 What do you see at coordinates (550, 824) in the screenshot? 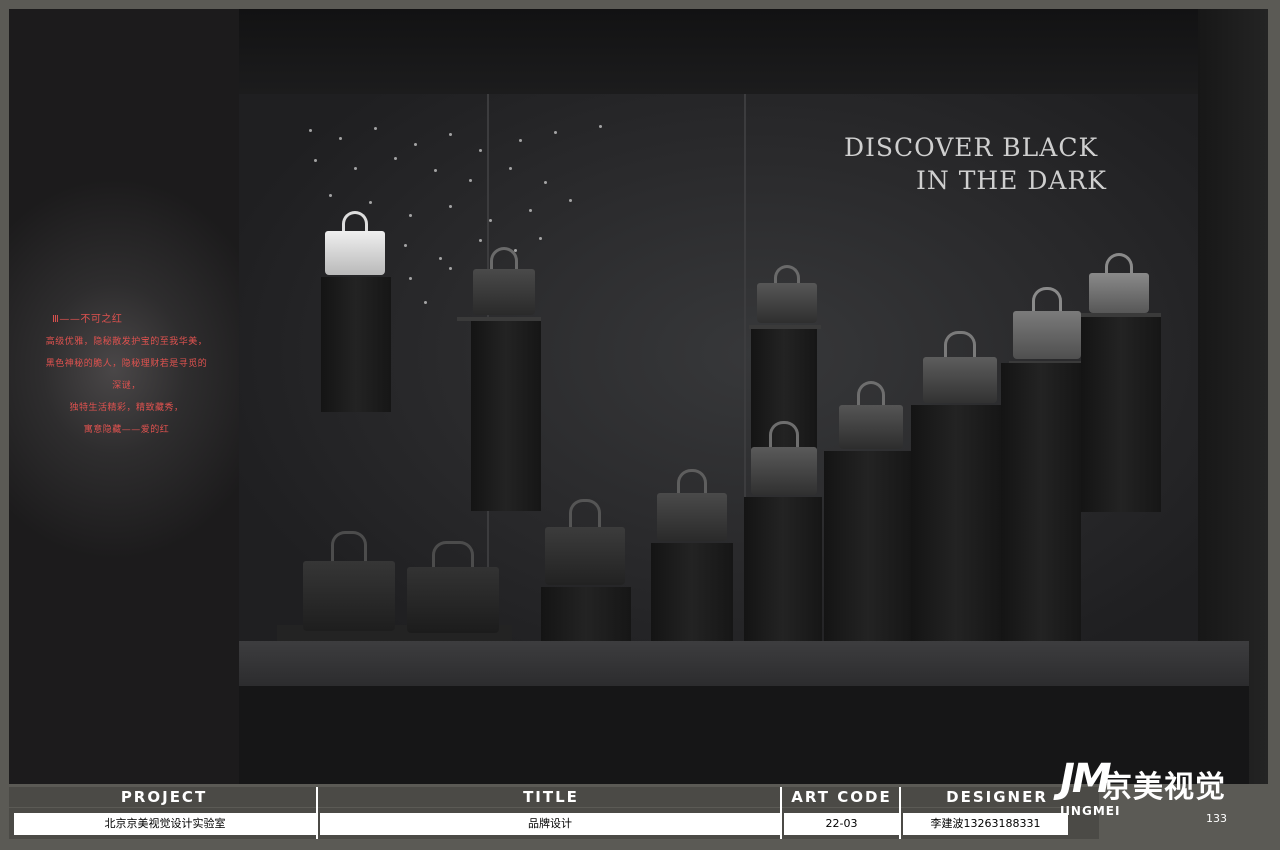
I see `title-value: 品牌设计` at bounding box center [550, 824].